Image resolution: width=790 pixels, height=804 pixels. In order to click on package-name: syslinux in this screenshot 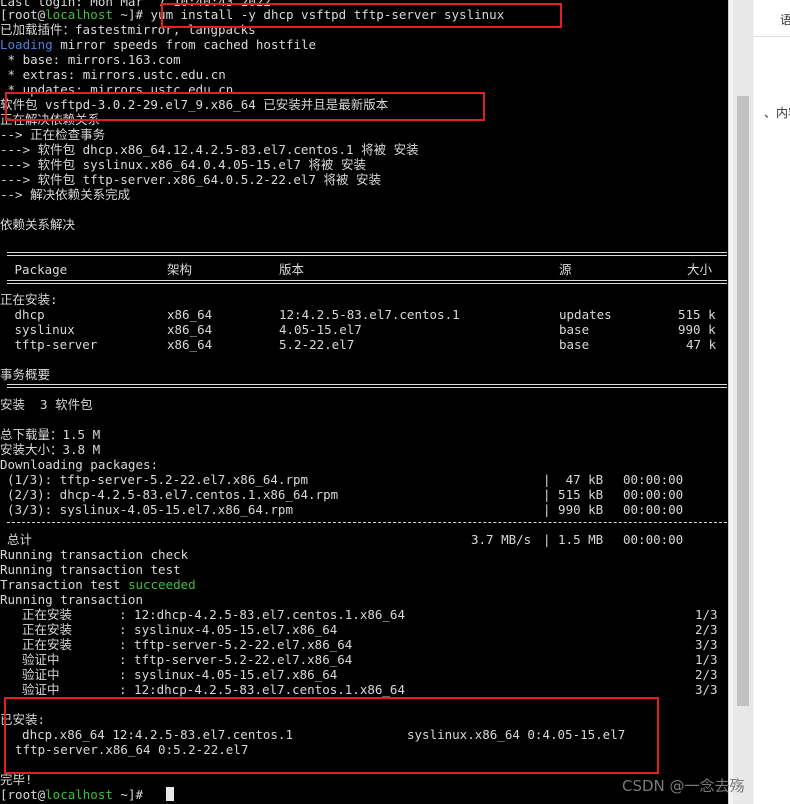, I will do `click(41, 329)`.